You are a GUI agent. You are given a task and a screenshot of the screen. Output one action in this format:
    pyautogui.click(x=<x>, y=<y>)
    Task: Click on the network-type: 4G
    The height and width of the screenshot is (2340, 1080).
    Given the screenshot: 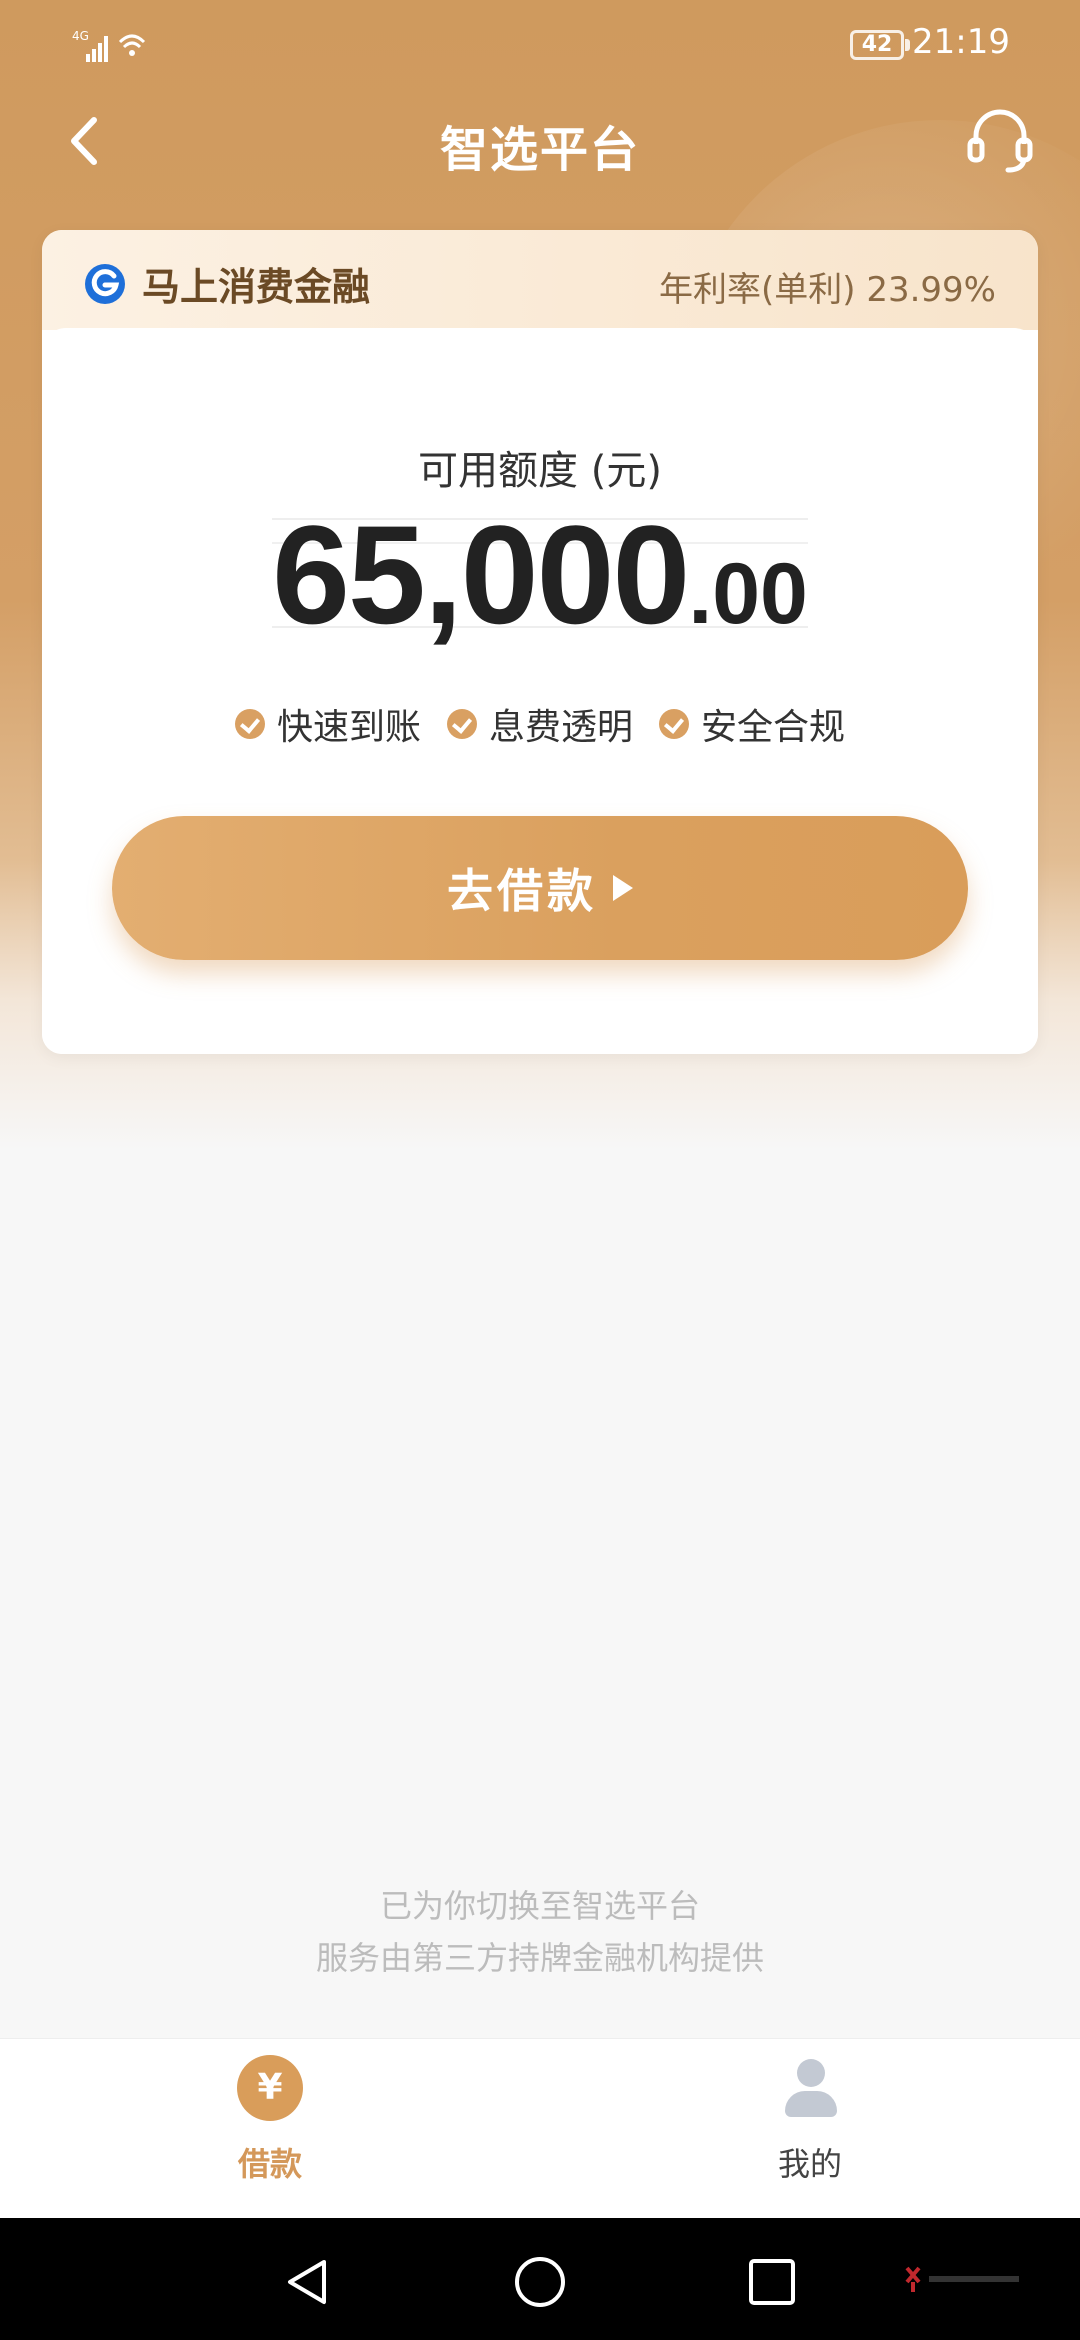 What is the action you would take?
    pyautogui.click(x=80, y=36)
    